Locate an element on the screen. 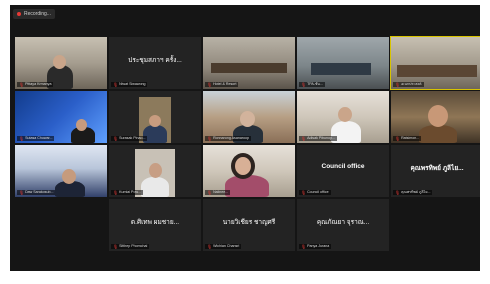  participant-label: 🎙 Panya Jurana is located at coordinates (315, 246).